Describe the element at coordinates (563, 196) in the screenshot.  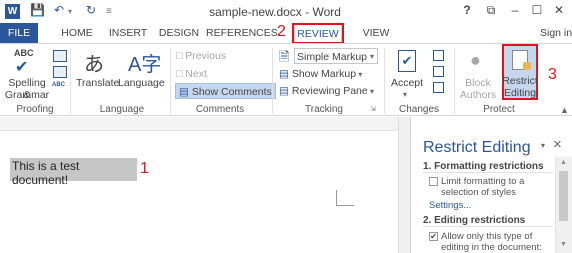
I see `scrollbar-thumb` at that location.